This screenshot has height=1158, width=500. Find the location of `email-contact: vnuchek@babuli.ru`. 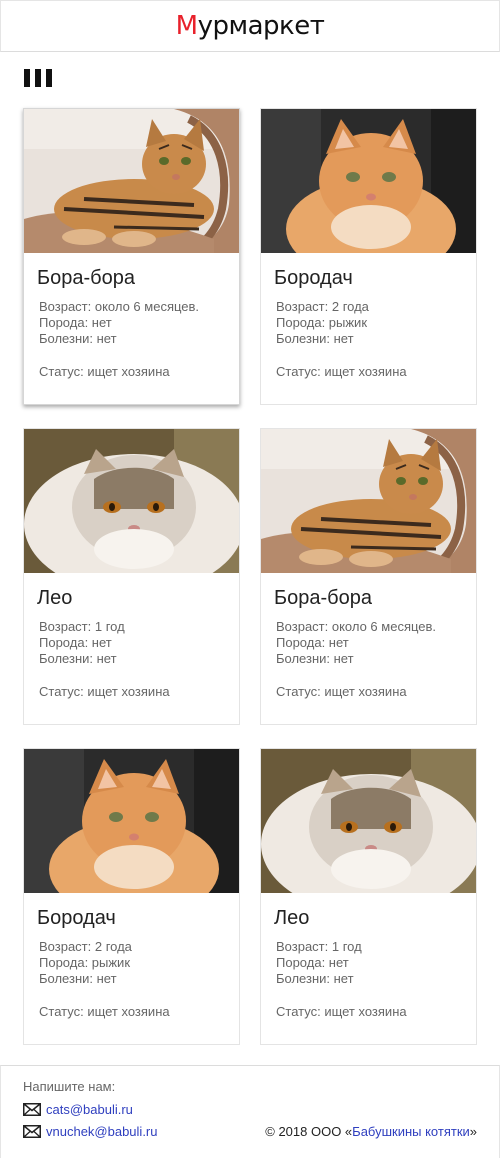

email-contact: vnuchek@babuli.ru is located at coordinates (90, 1131).